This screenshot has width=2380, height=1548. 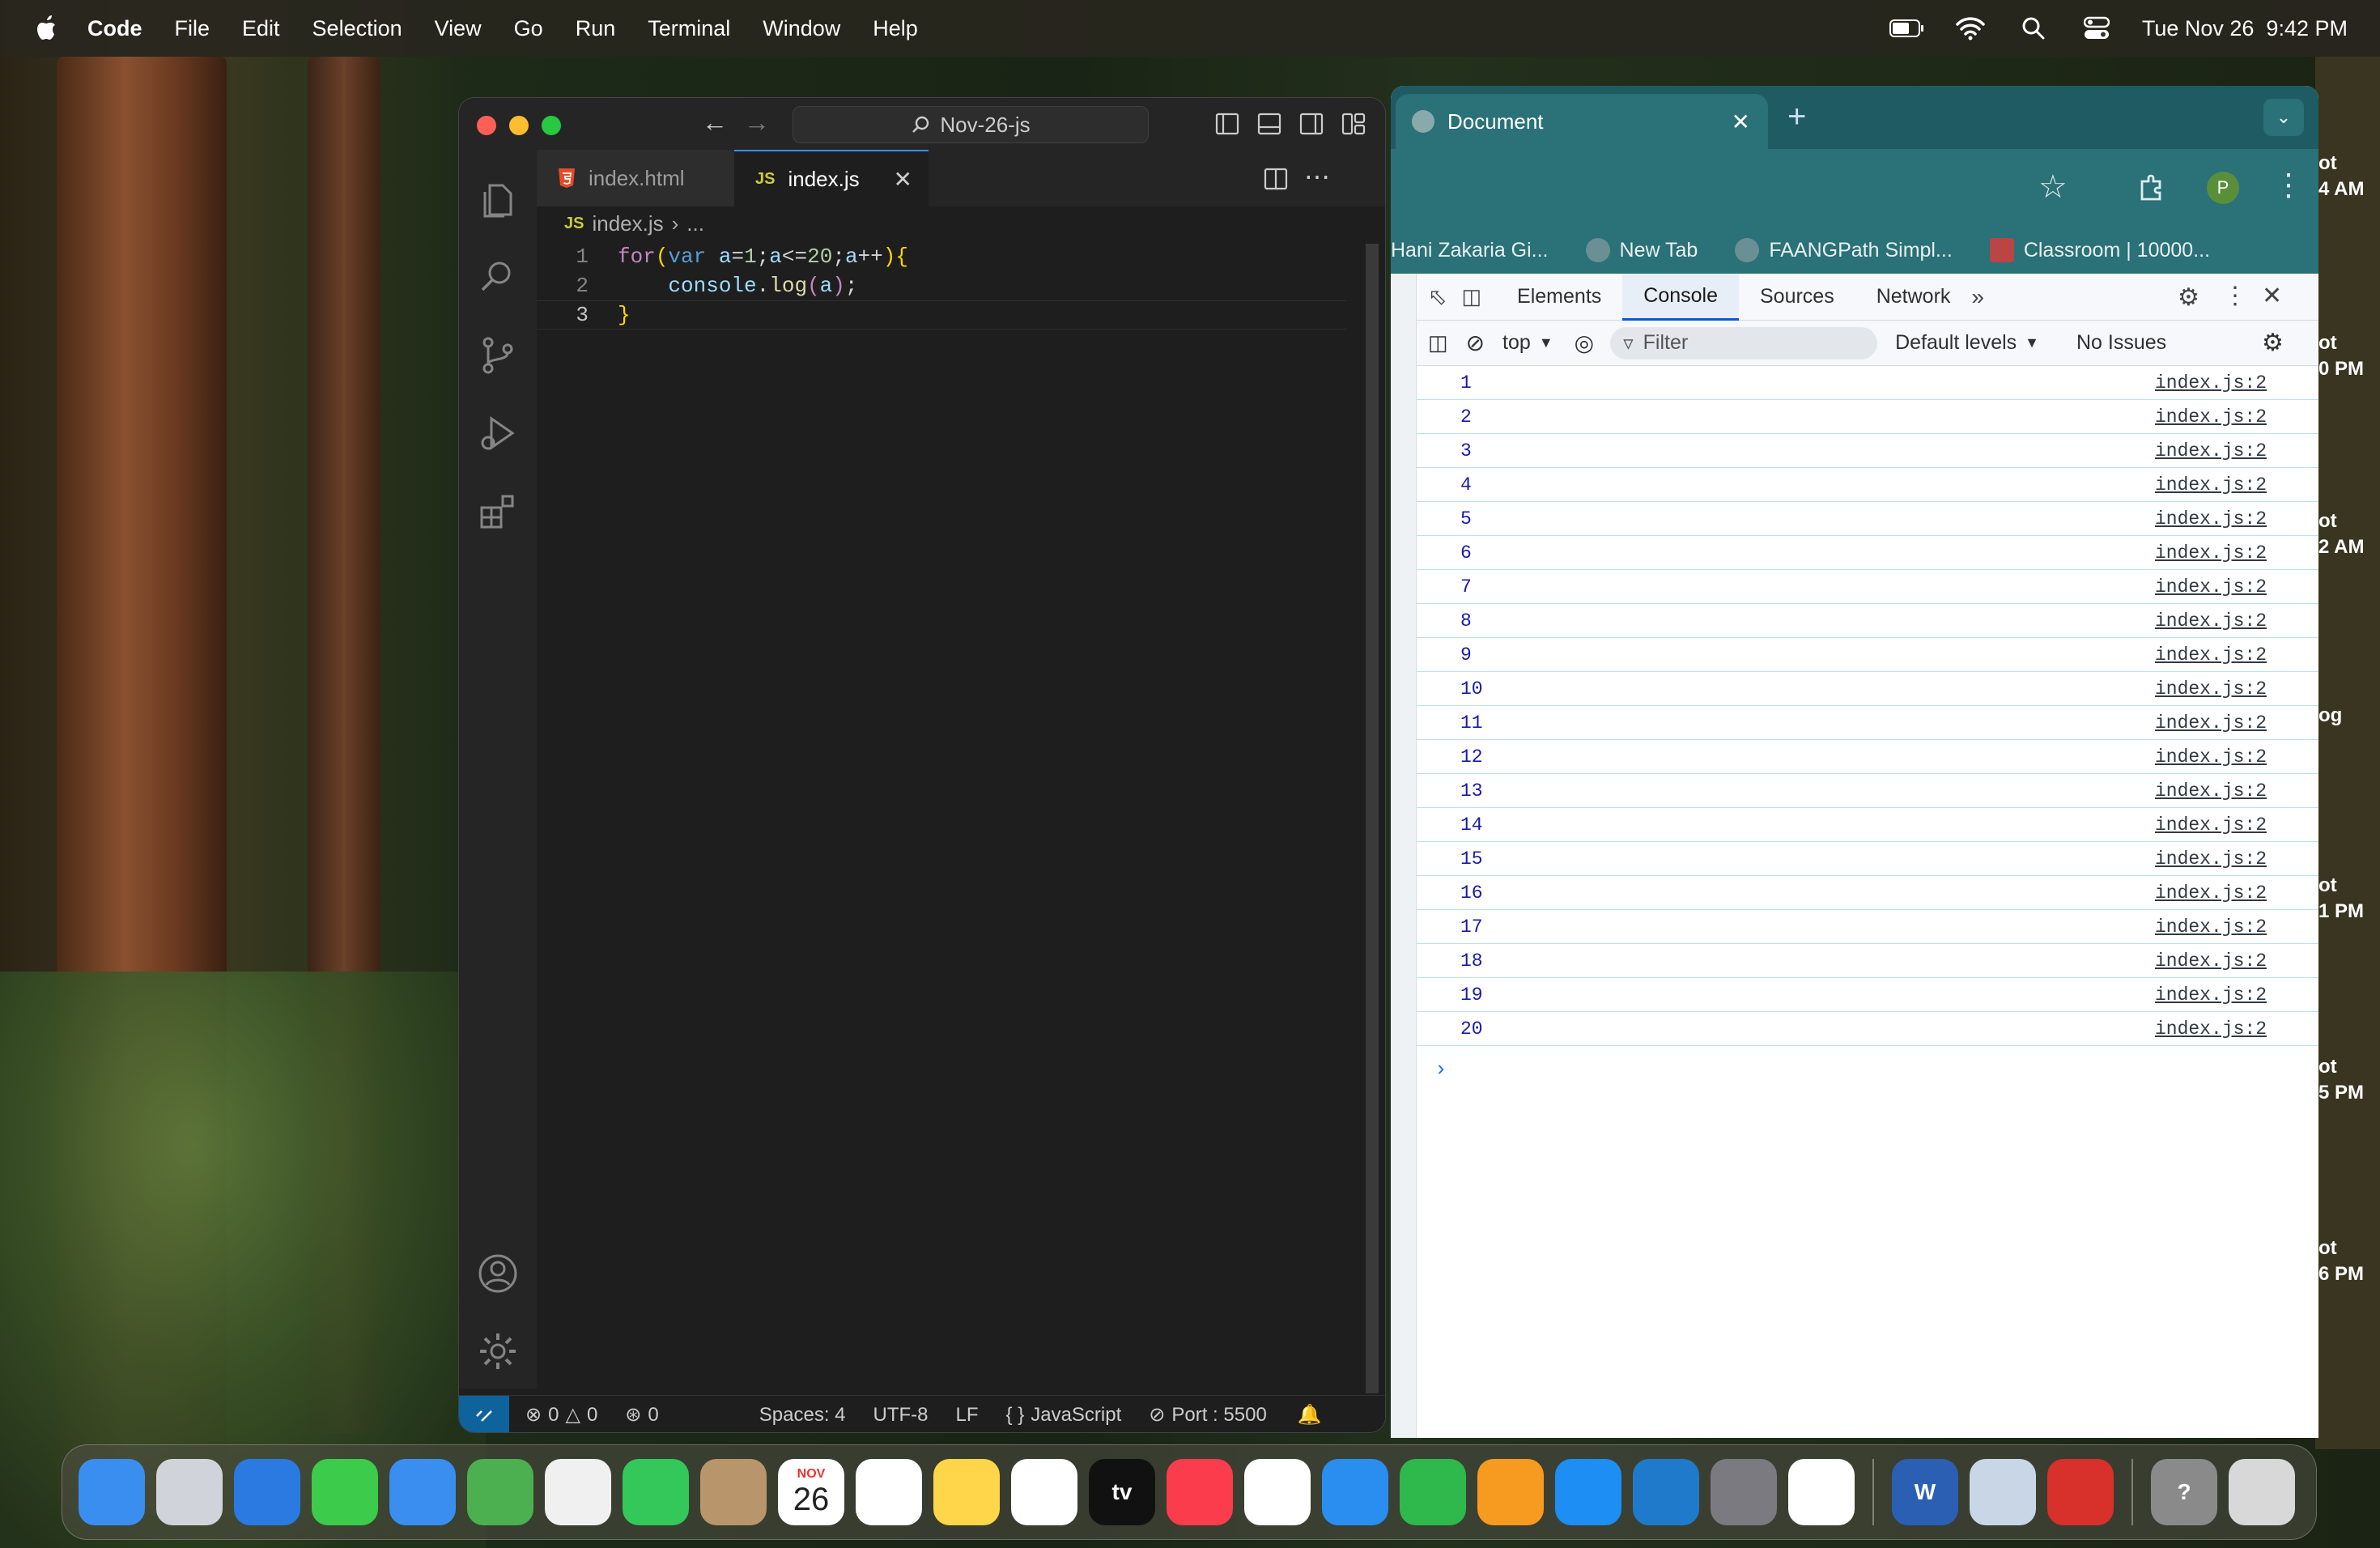 I want to click on sidebar-toggle-icon: ◫, so click(x=1438, y=342).